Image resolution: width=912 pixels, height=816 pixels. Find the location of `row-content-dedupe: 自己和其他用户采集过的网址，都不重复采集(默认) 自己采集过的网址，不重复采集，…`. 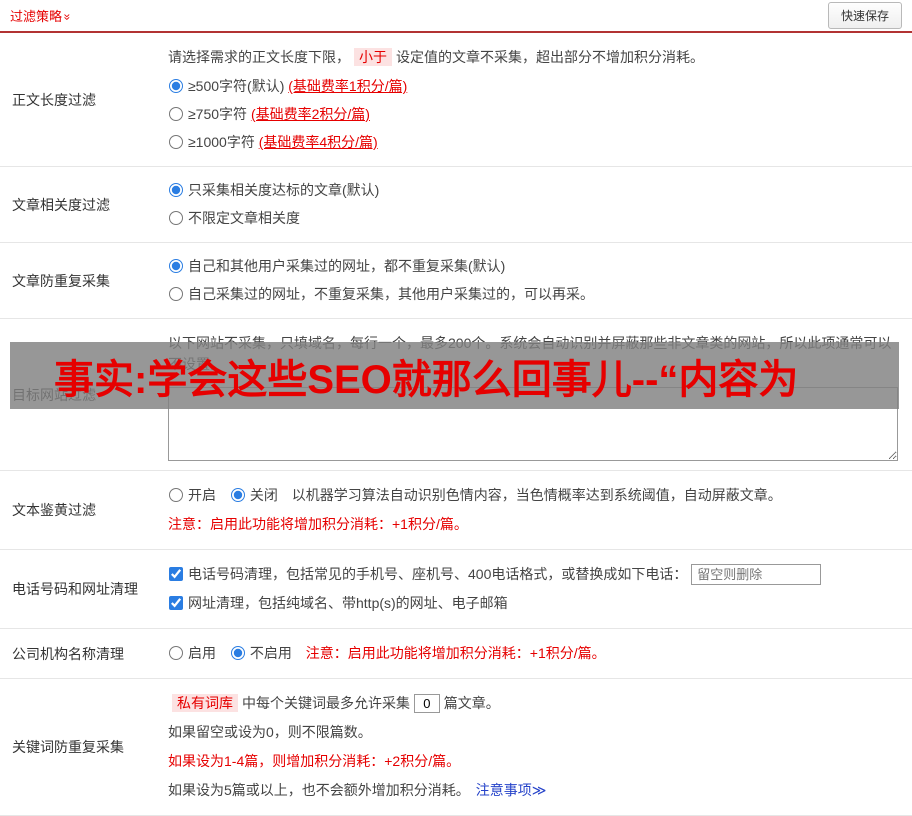

row-content-dedupe: 自己和其他用户采集过的网址，都不重复采集(默认) 自己采集过的网址，不重复采集，… is located at coordinates (536, 280).